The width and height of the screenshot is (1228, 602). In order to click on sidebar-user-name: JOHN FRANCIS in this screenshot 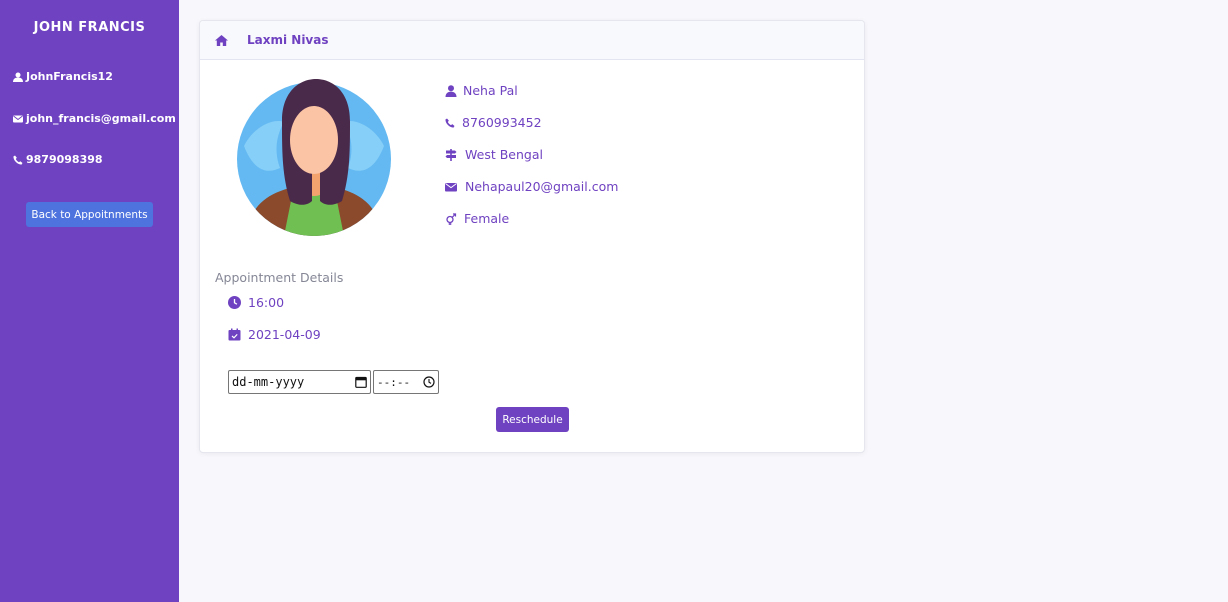, I will do `click(89, 27)`.